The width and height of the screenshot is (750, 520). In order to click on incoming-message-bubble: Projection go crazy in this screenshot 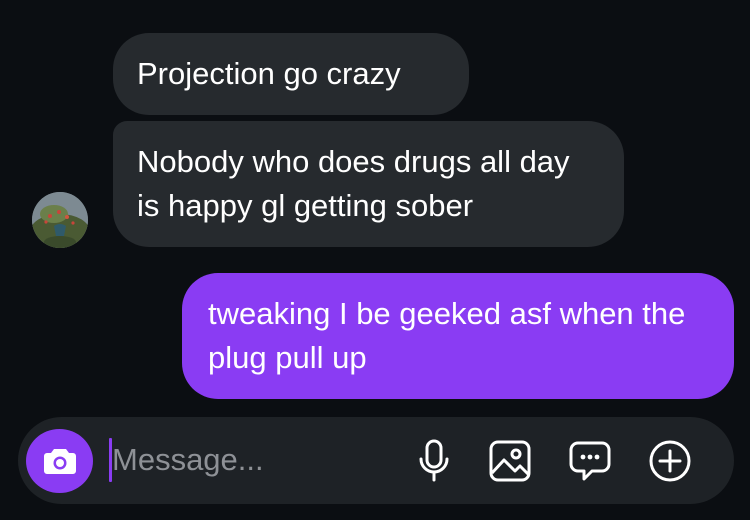, I will do `click(291, 74)`.